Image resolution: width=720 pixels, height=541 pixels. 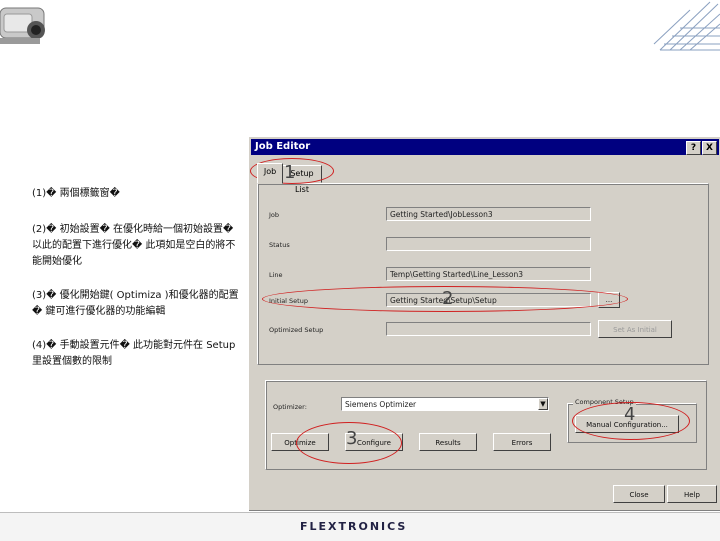 I want to click on optimizer-label: Optimizer:, so click(x=290, y=407).